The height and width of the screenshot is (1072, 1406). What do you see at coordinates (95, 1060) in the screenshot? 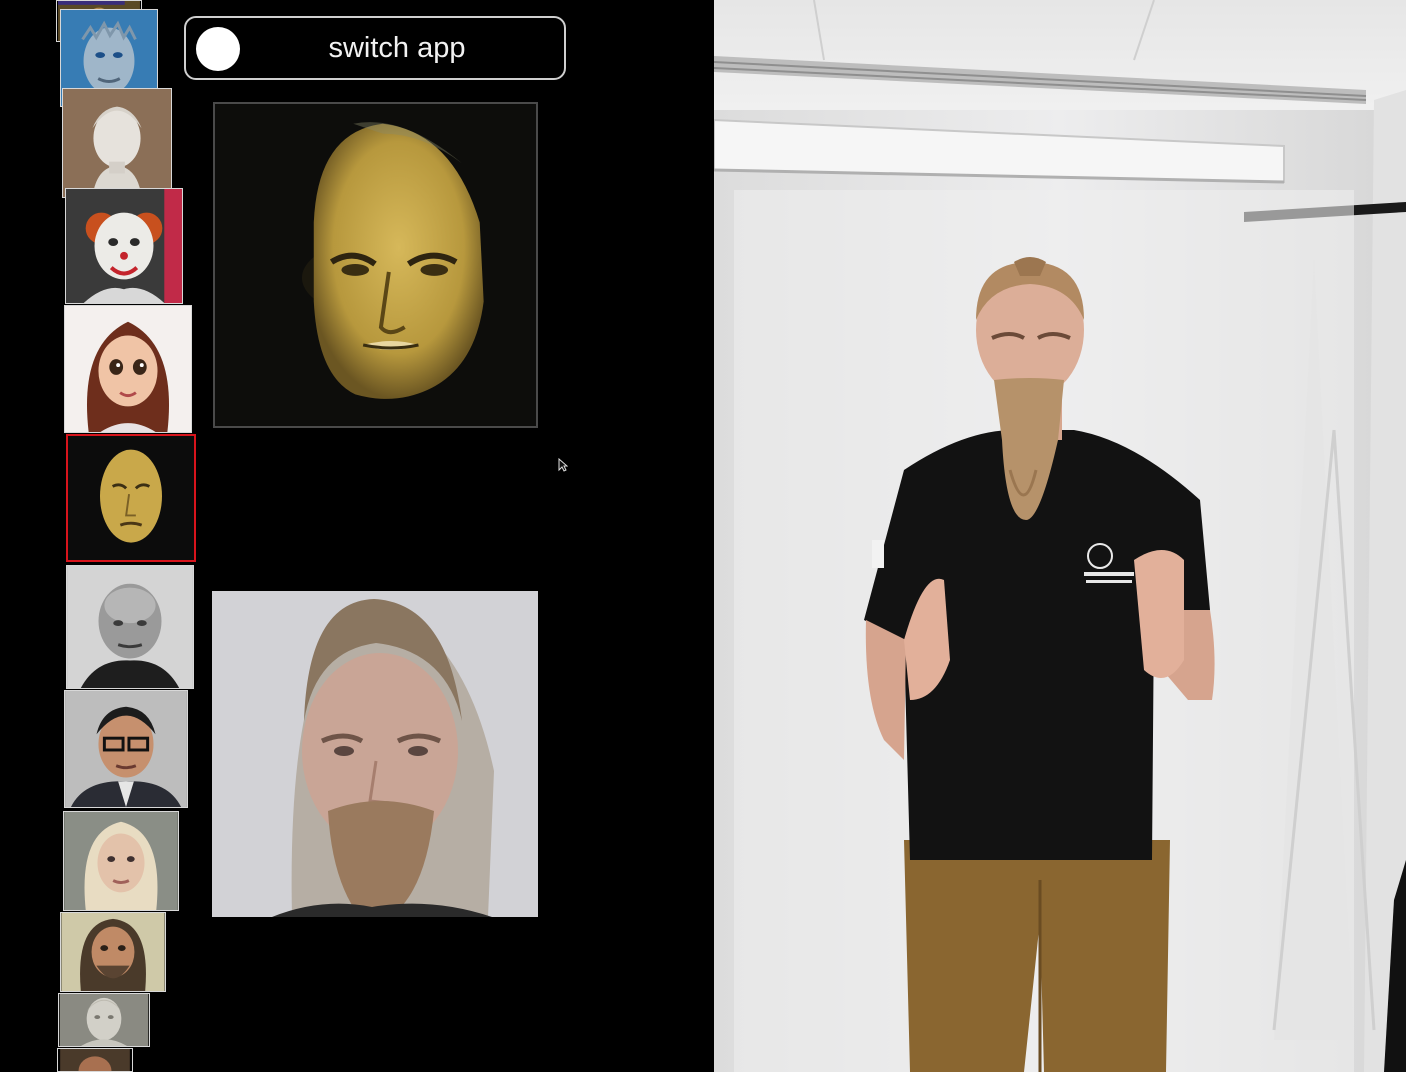
I see `partial-thumbnail` at bounding box center [95, 1060].